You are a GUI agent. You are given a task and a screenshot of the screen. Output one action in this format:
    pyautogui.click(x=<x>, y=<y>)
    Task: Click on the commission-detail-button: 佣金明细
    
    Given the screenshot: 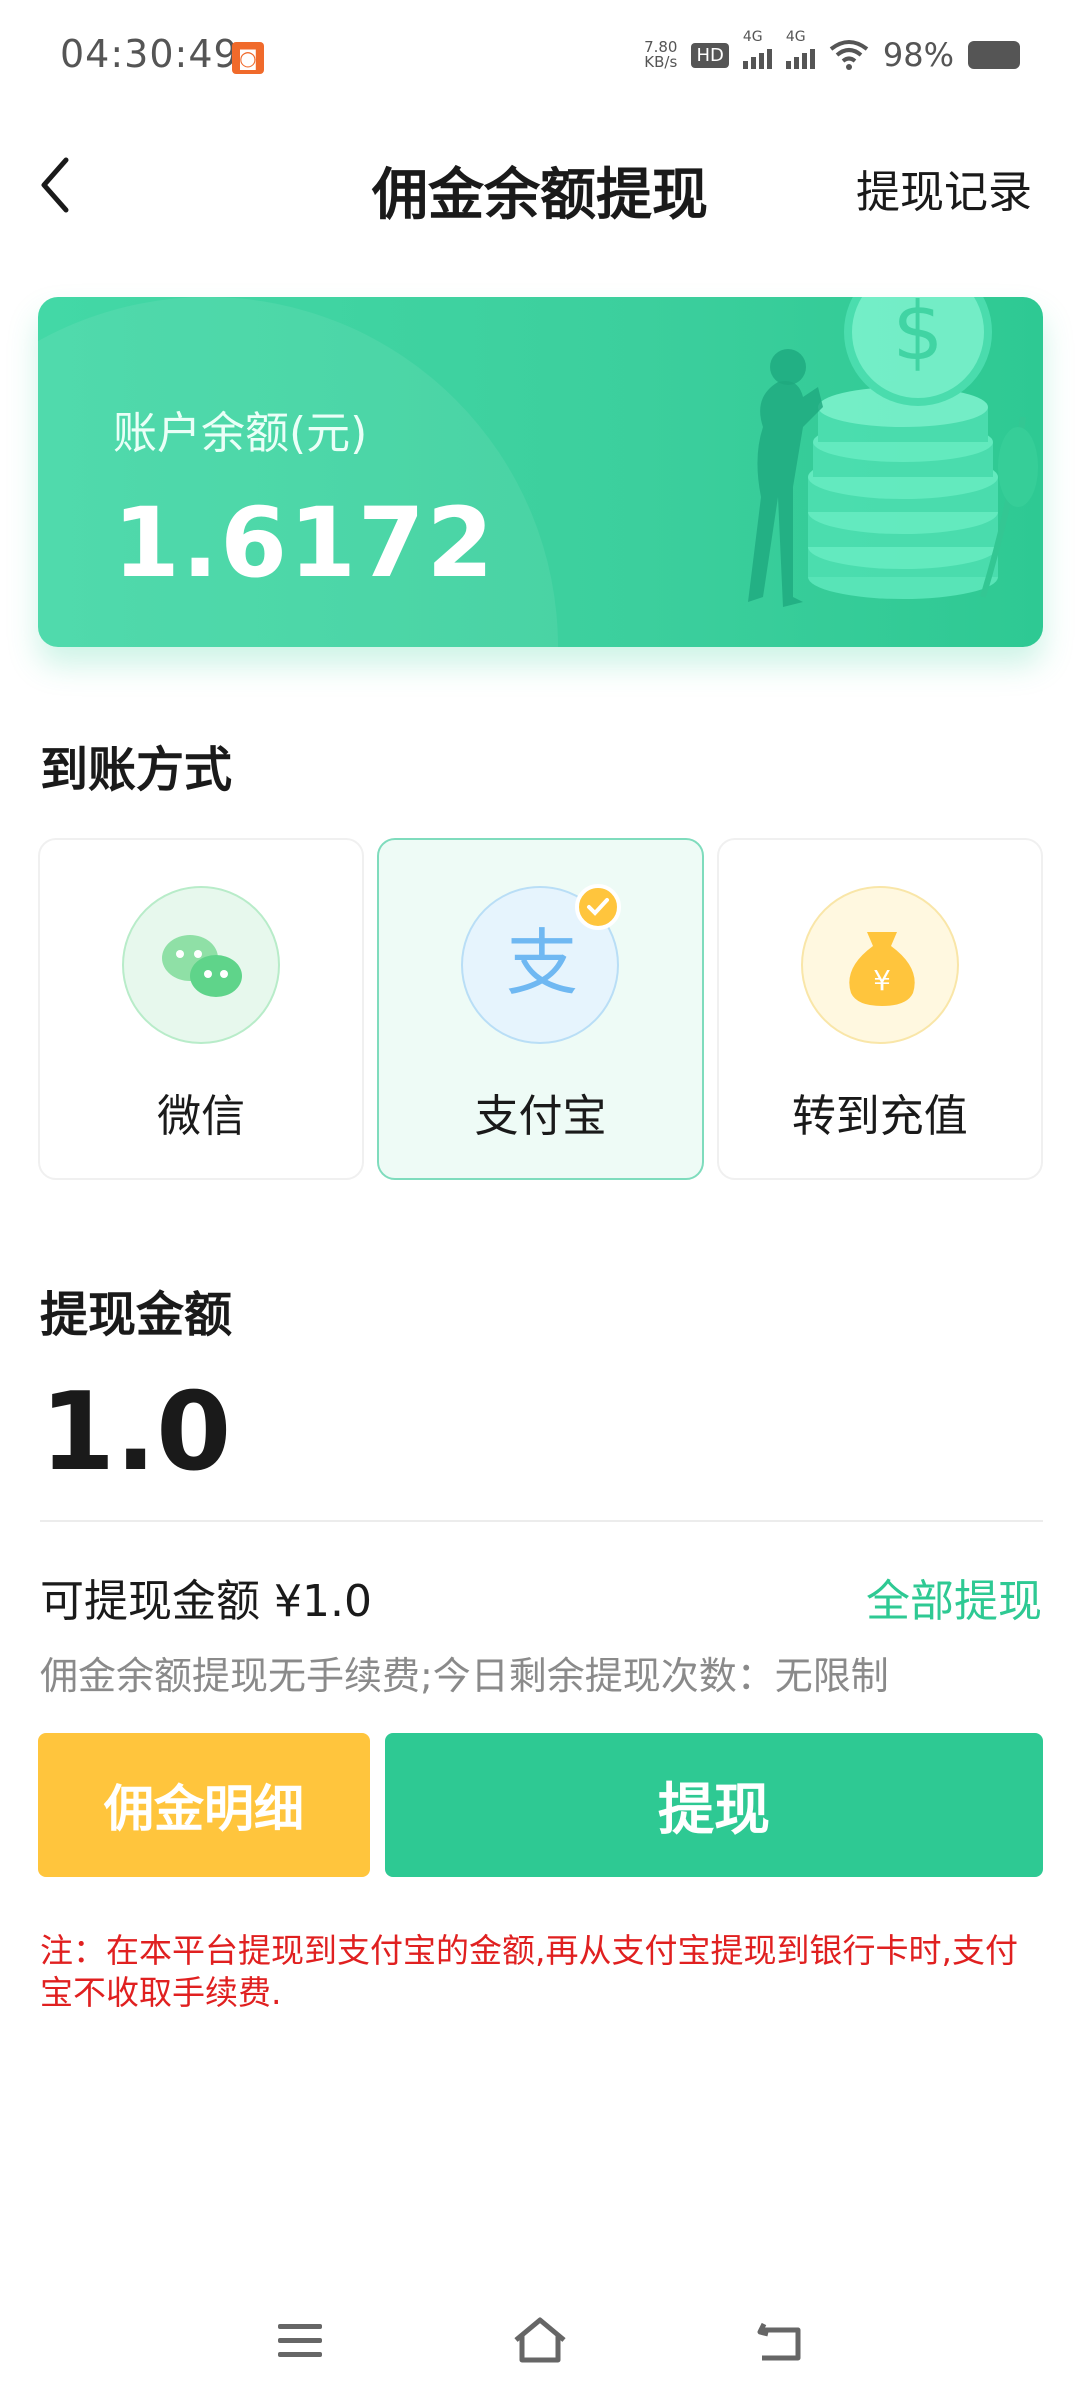 What is the action you would take?
    pyautogui.click(x=204, y=1805)
    